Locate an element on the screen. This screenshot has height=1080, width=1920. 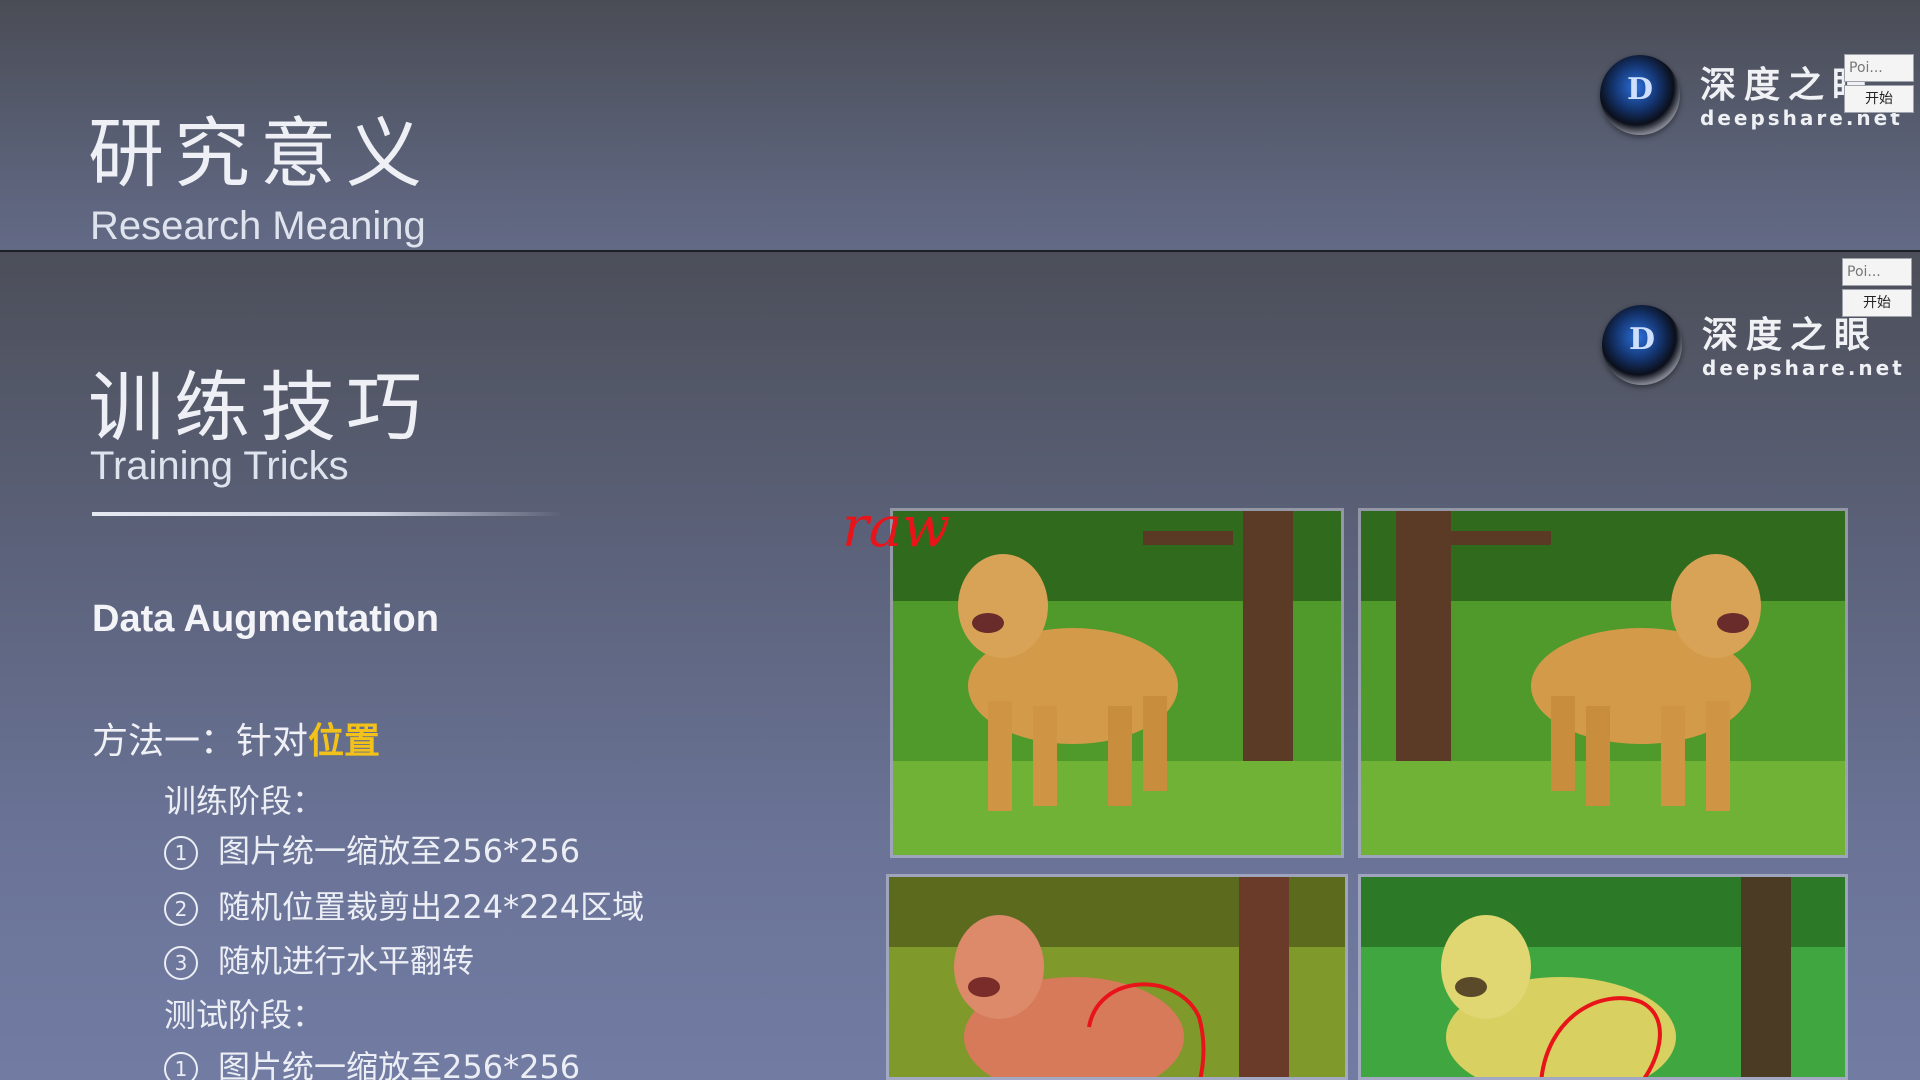
list-item: 3 随机进行水平翻转 is located at coordinates (319, 959).